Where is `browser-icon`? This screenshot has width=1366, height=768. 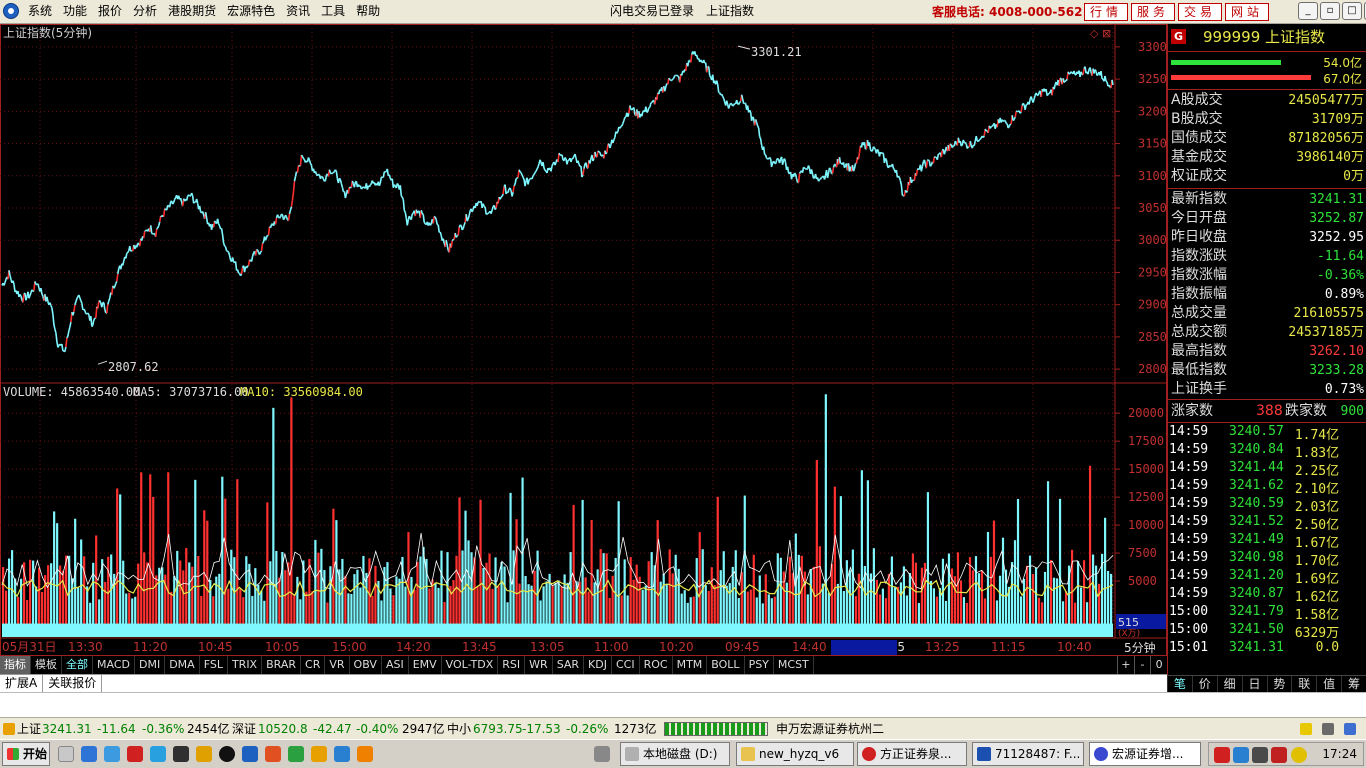 browser-icon is located at coordinates (112, 754).